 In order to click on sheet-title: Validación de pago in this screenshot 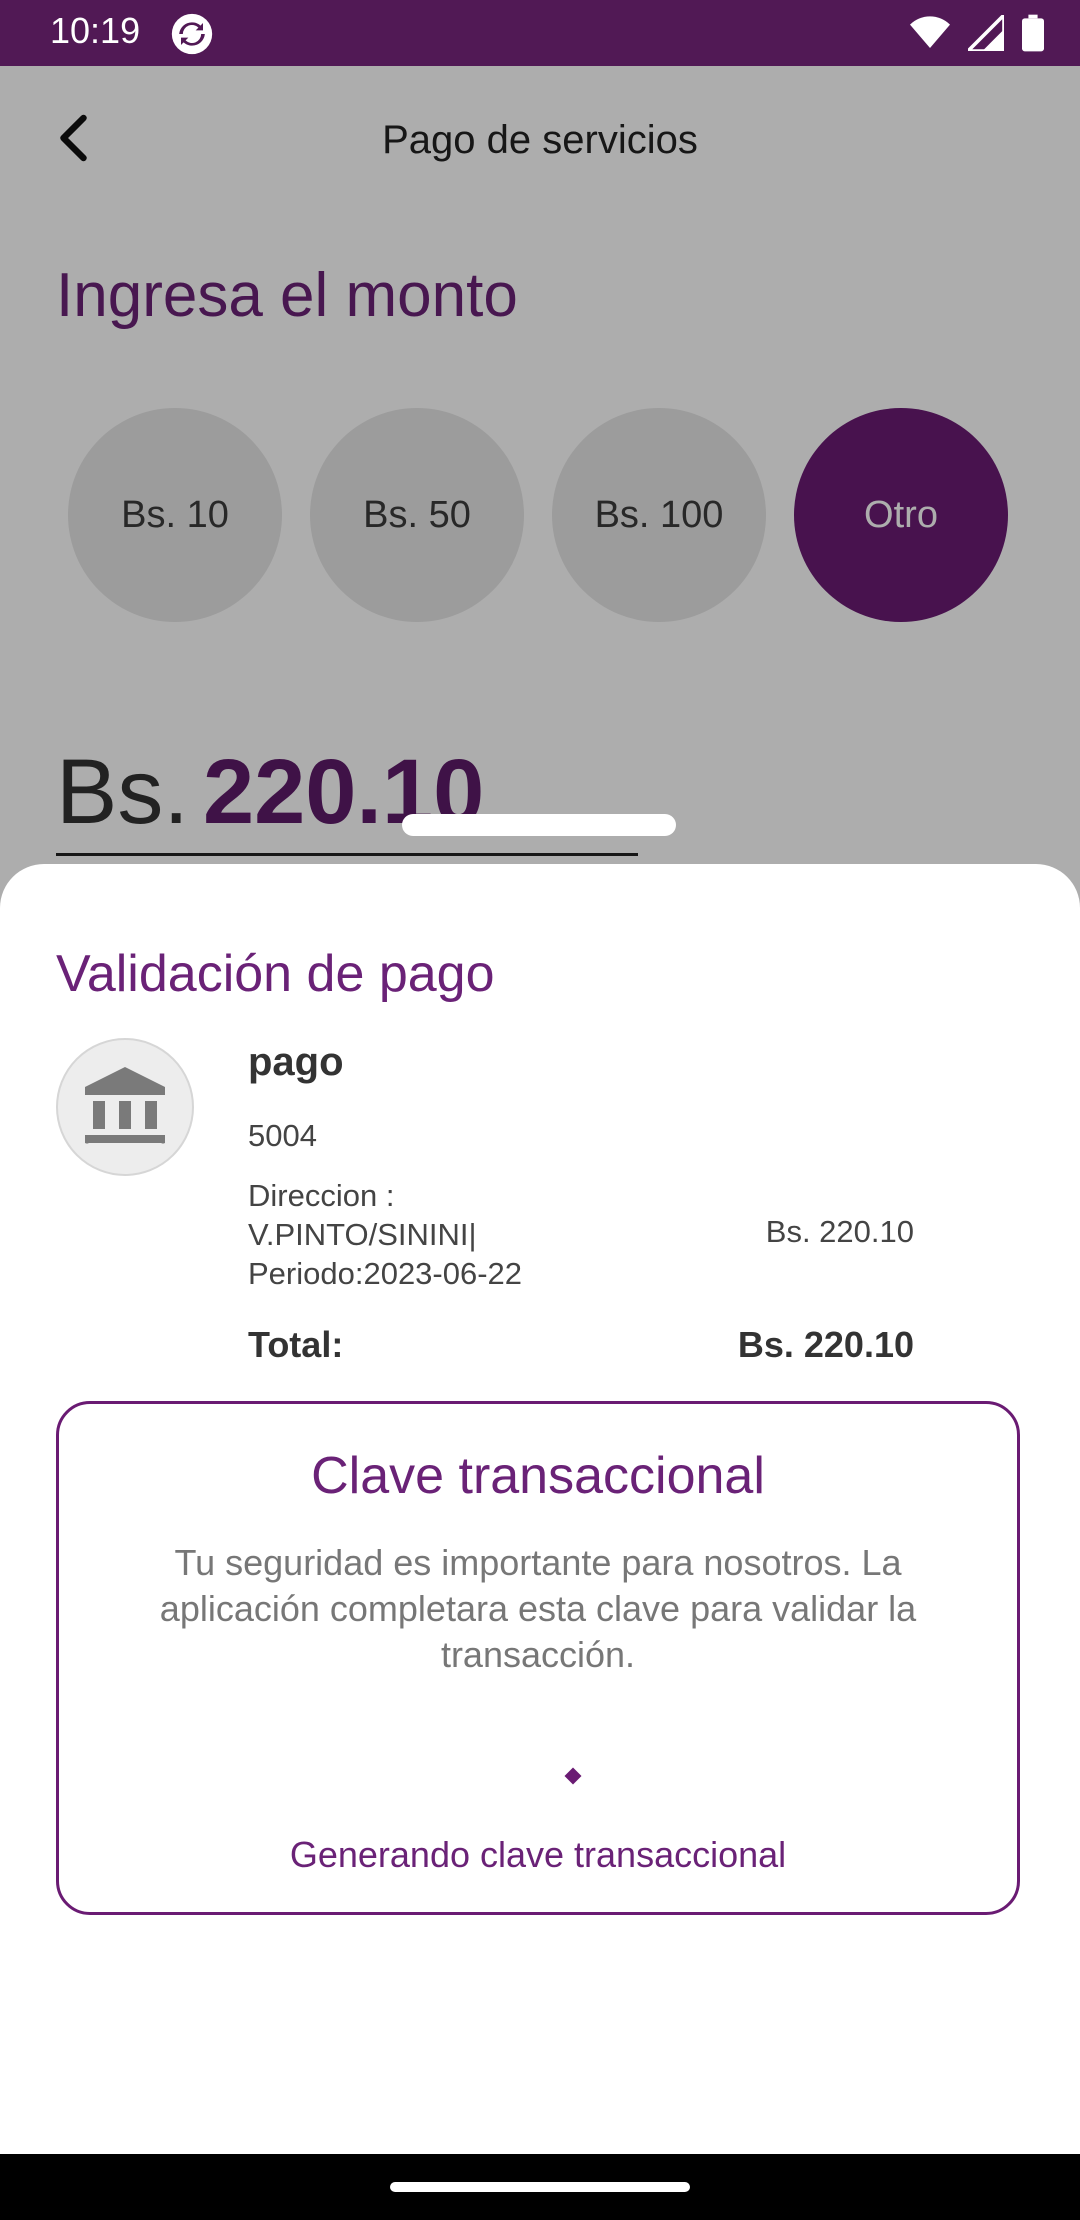, I will do `click(275, 974)`.